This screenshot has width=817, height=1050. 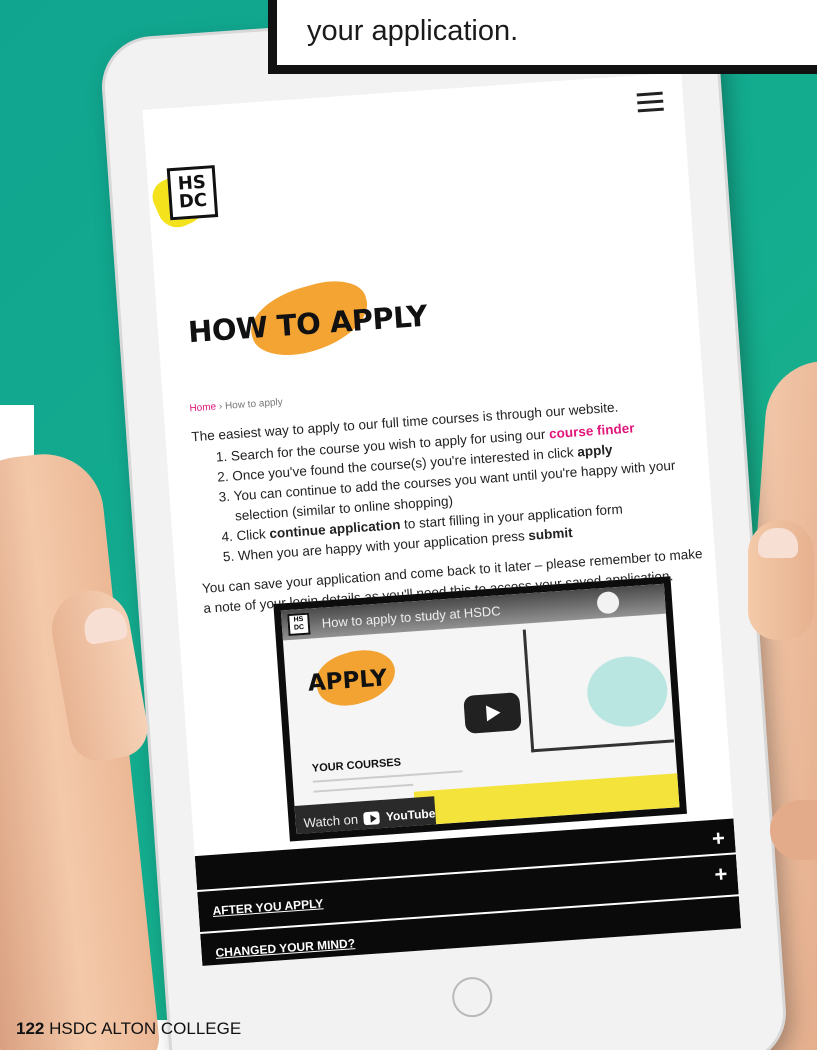 What do you see at coordinates (356, 765) in the screenshot?
I see `video-courses-heading: YOUR COURSES` at bounding box center [356, 765].